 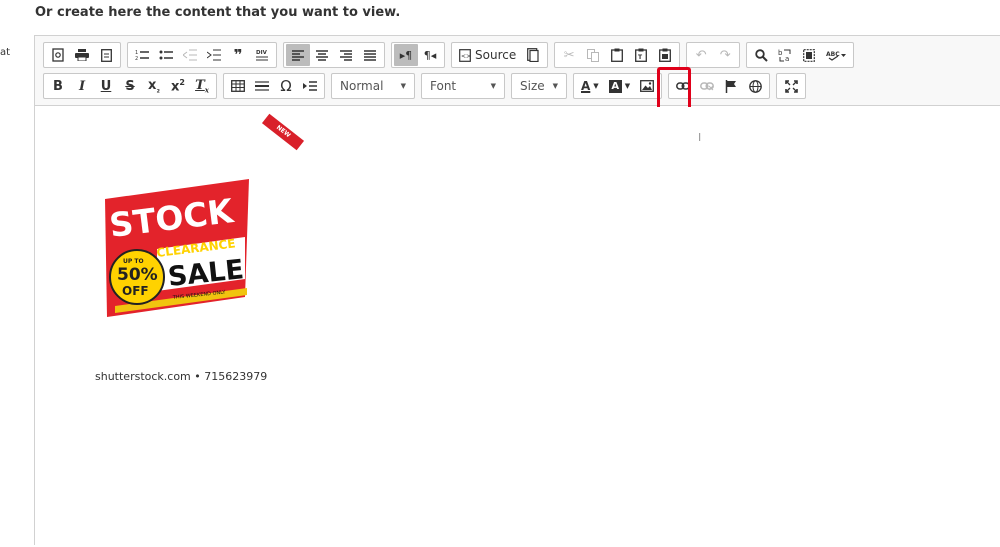 What do you see at coordinates (346, 55) in the screenshot?
I see `align-right-button` at bounding box center [346, 55].